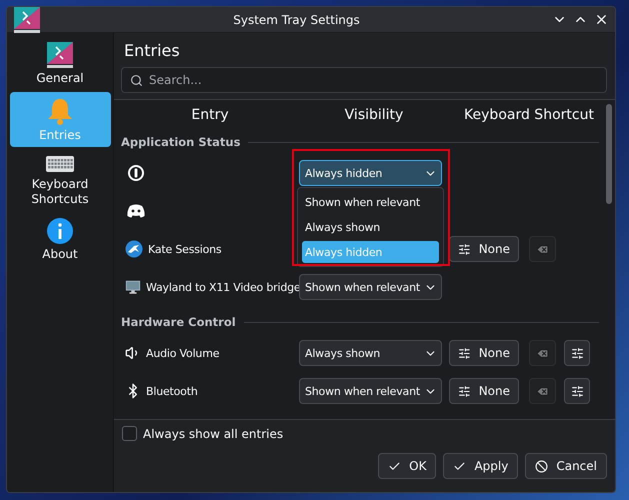  I want to click on visibility-dropdown: Always hidden, so click(370, 173).